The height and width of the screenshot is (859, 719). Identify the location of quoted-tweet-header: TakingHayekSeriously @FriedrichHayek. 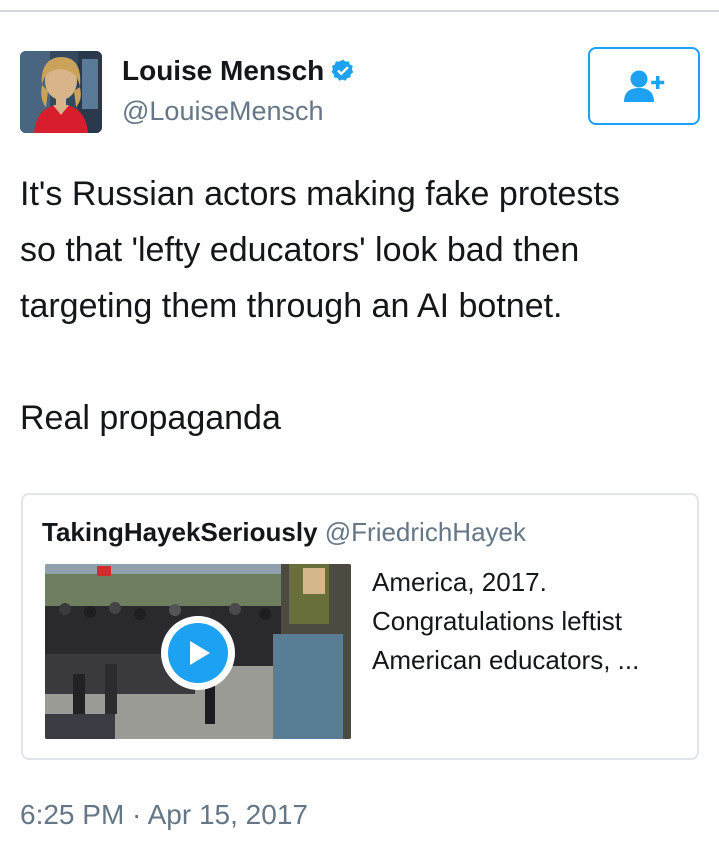
(284, 532).